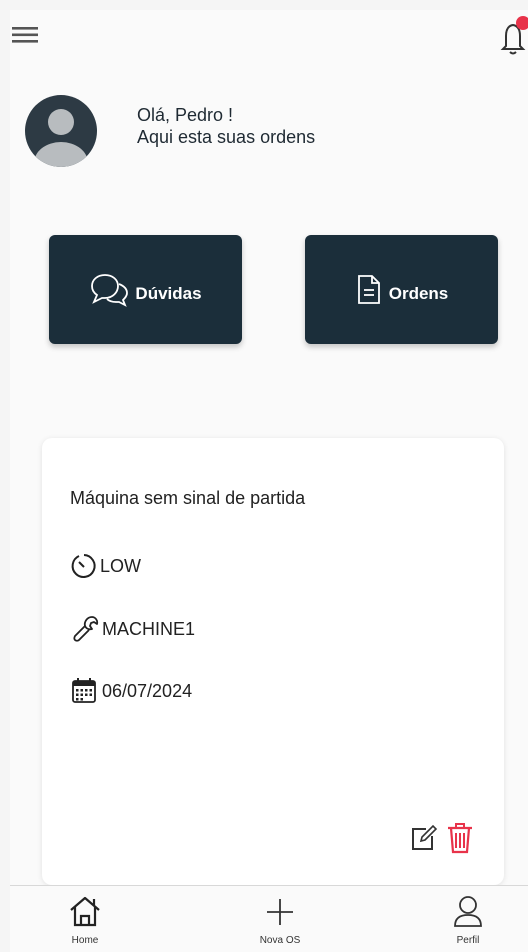 Image resolution: width=528 pixels, height=952 pixels. Describe the element at coordinates (121, 565) in the screenshot. I see `priority-value: LOW` at that location.